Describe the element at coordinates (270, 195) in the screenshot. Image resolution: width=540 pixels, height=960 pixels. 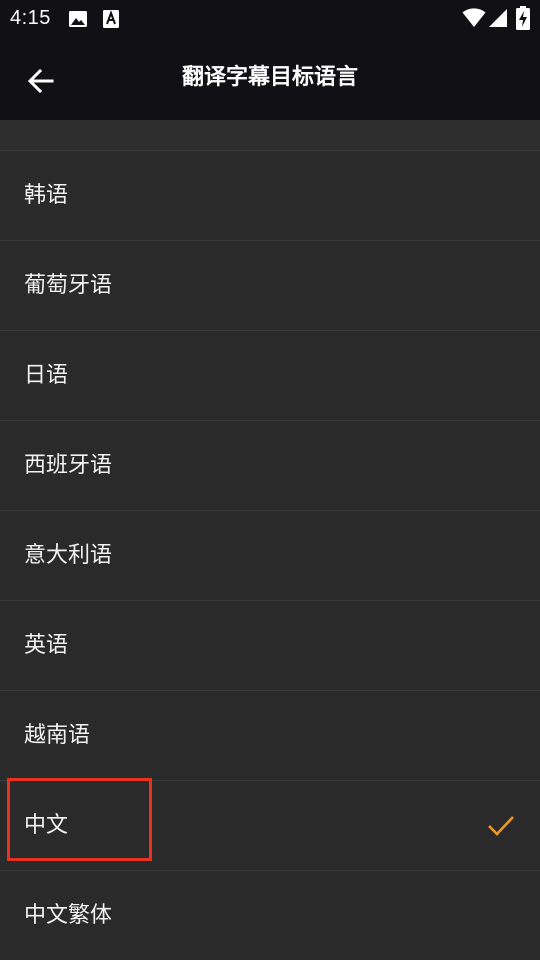
I see `list-item-korean: 韩语` at that location.